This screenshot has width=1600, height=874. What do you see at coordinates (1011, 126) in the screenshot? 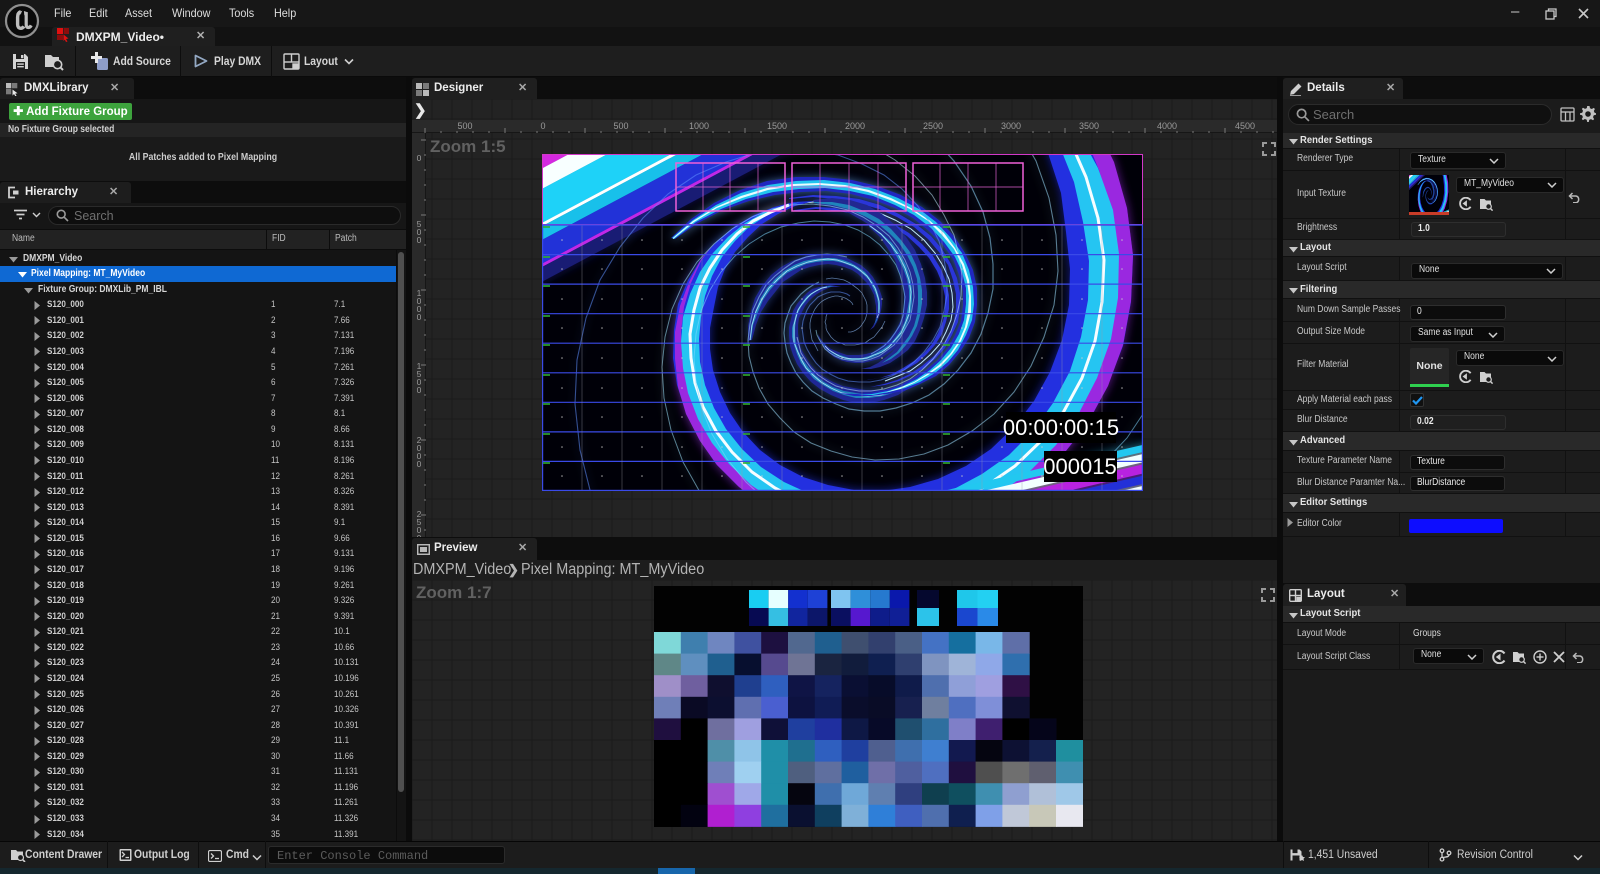
I see `svg-text: 3000` at bounding box center [1011, 126].